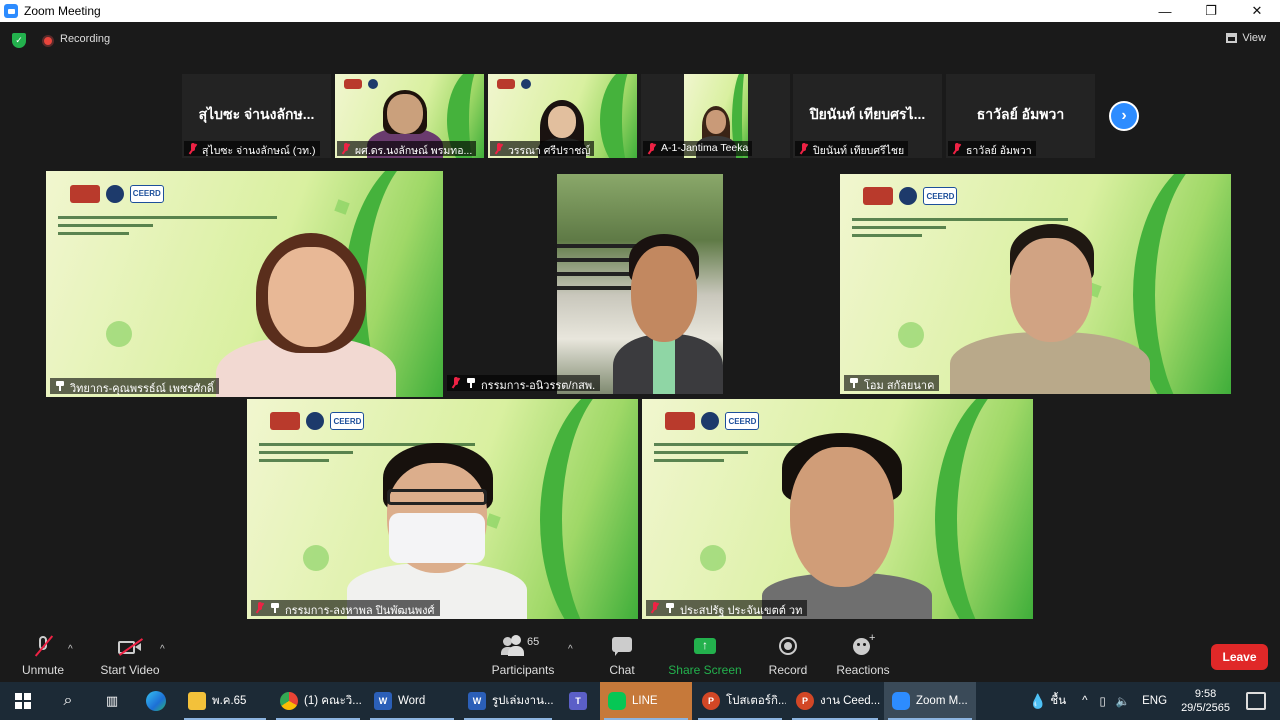 Image resolution: width=1280 pixels, height=720 pixels. I want to click on encryption-shield-icon: ✓, so click(19, 40).